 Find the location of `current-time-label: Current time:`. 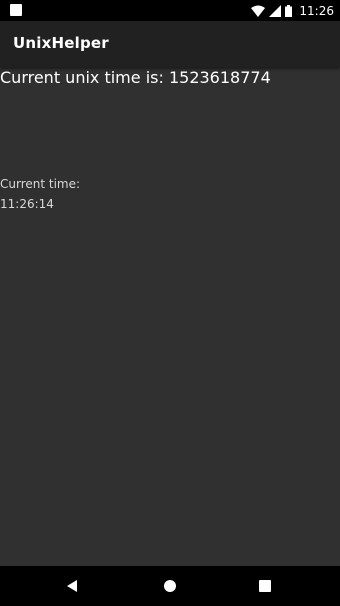

current-time-label: Current time: is located at coordinates (40, 184).